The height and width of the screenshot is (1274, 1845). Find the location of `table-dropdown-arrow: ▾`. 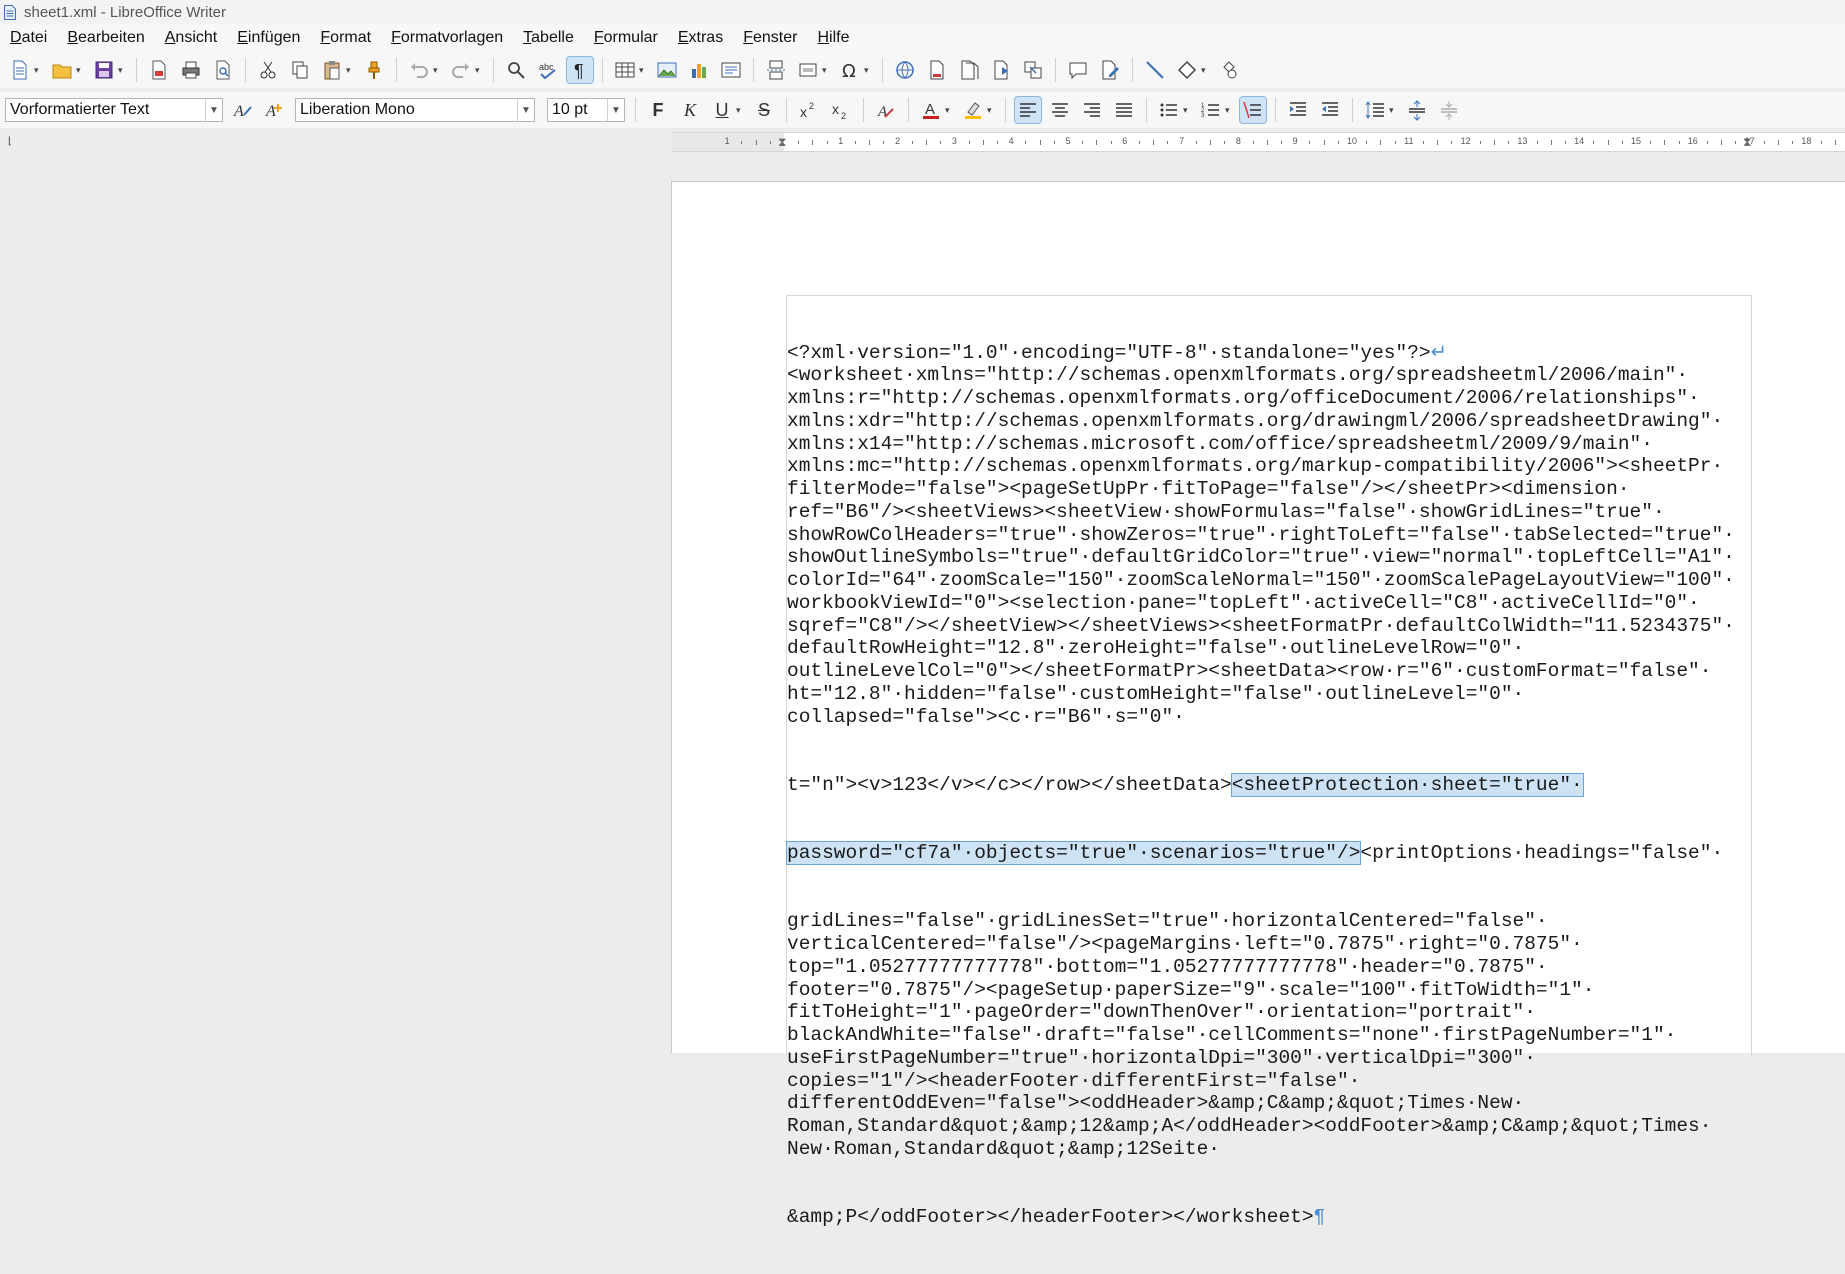

table-dropdown-arrow: ▾ is located at coordinates (643, 70).